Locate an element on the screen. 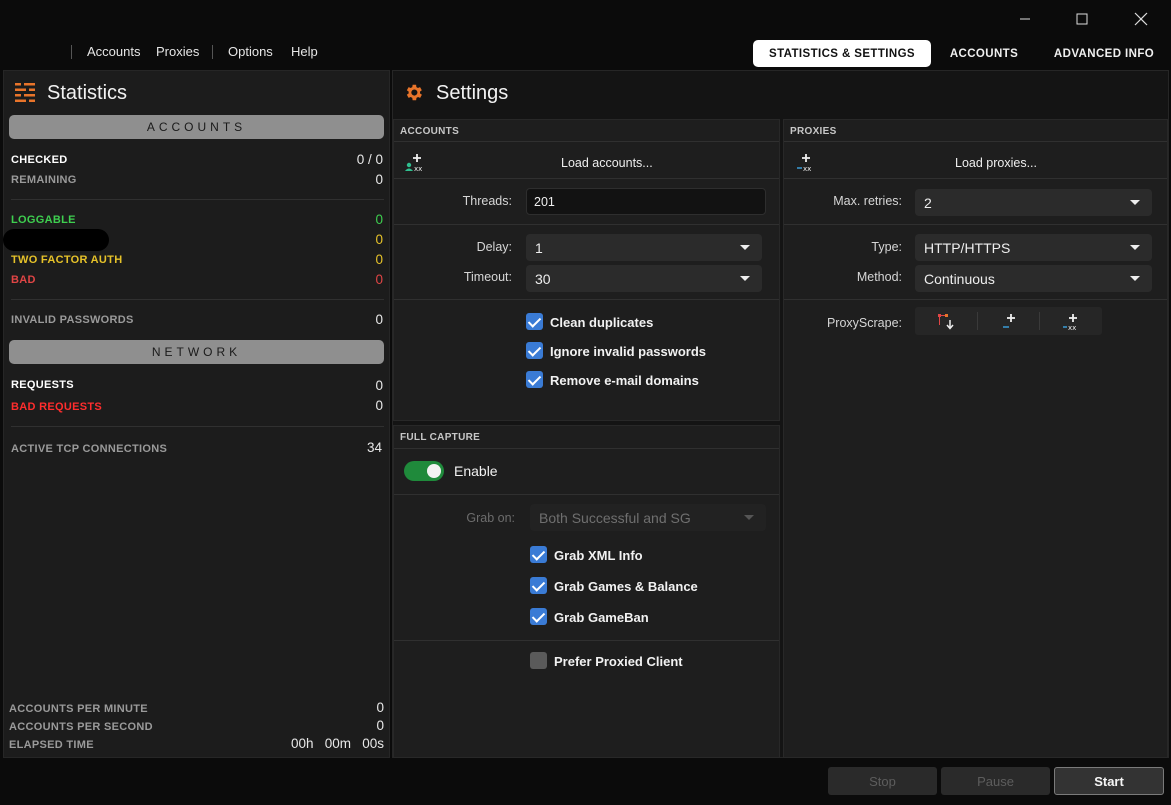 This screenshot has height=805, width=1171. threads-label: Threads: is located at coordinates (487, 201).